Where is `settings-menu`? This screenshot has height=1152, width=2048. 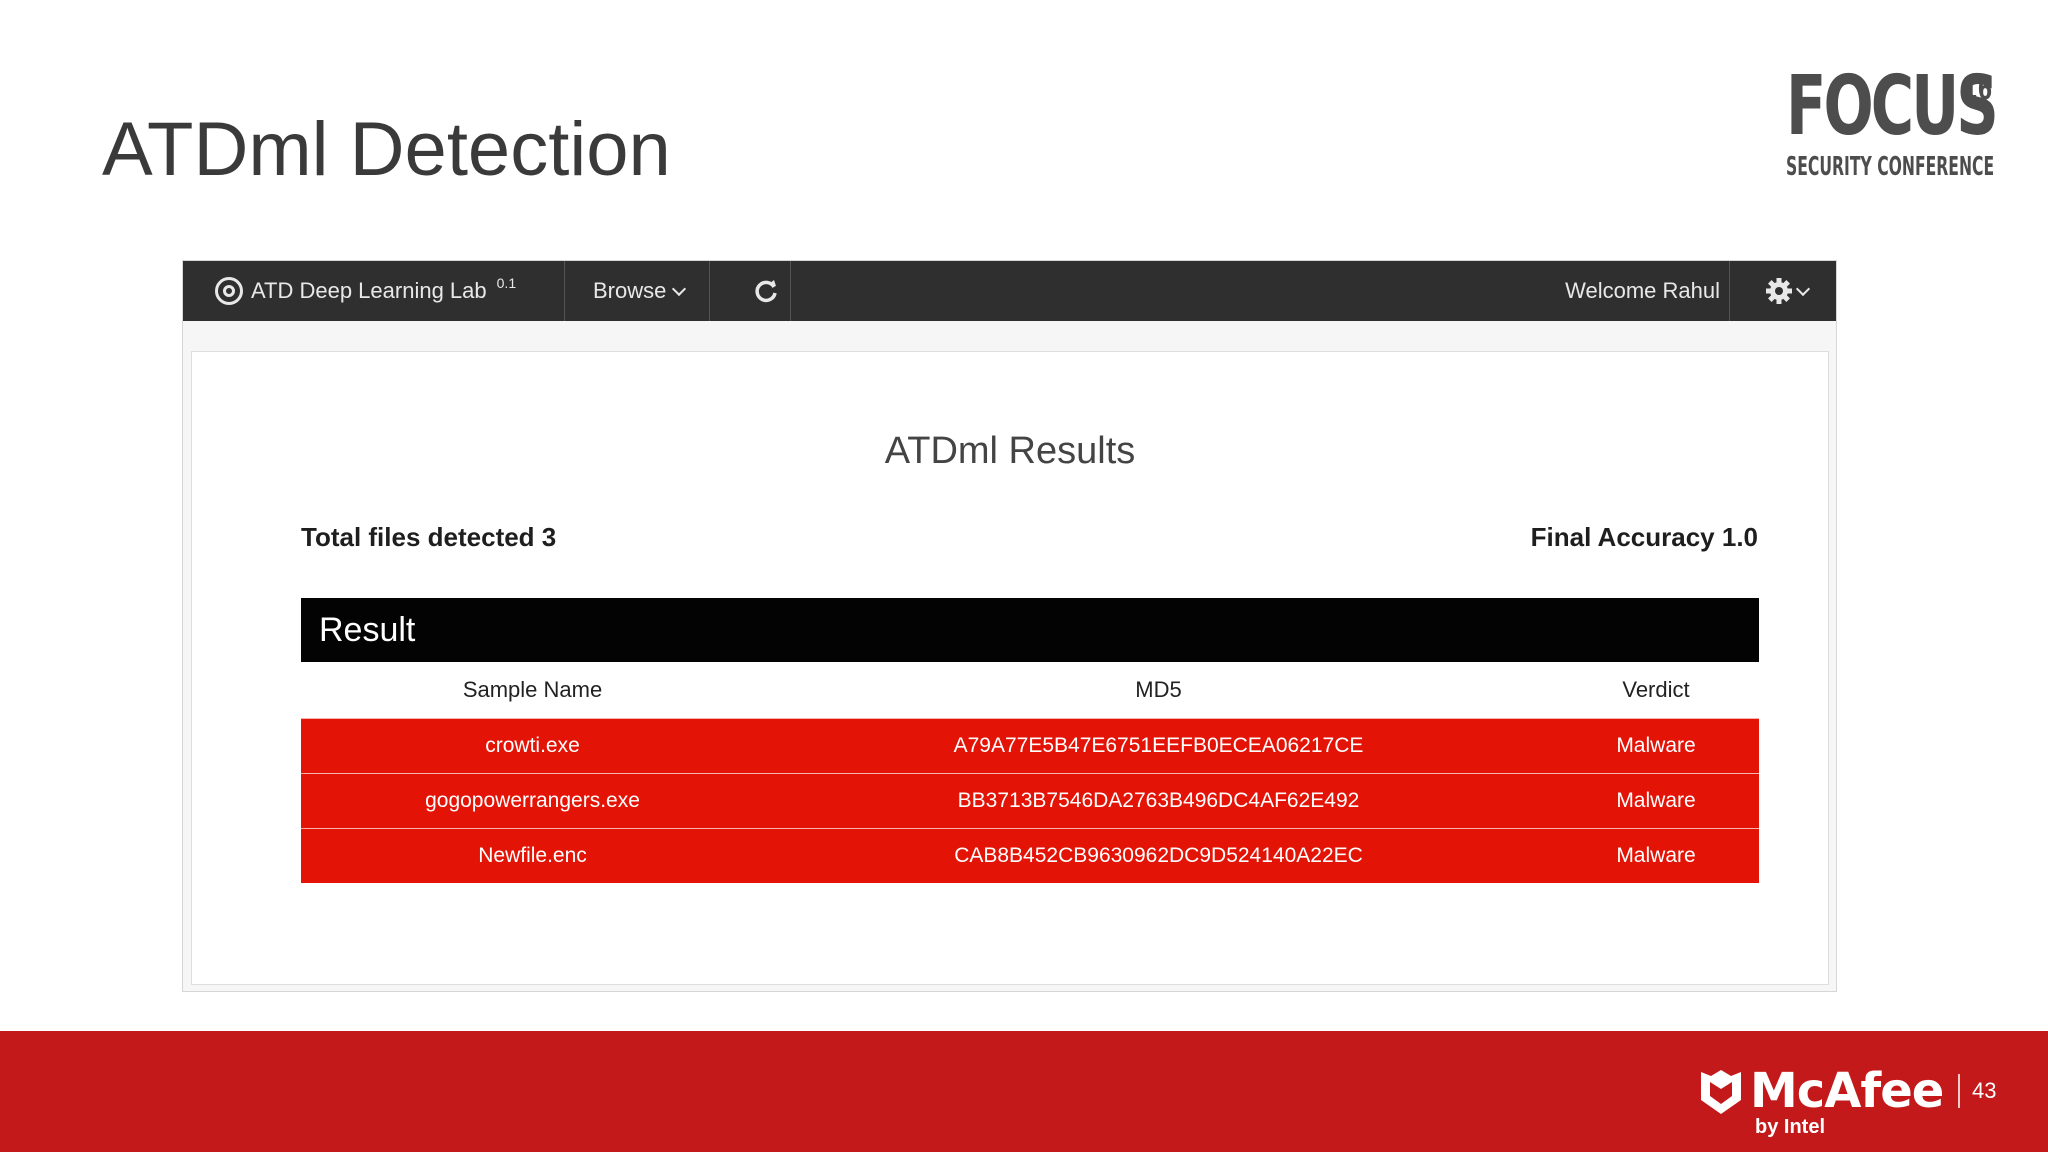
settings-menu is located at coordinates (1787, 291).